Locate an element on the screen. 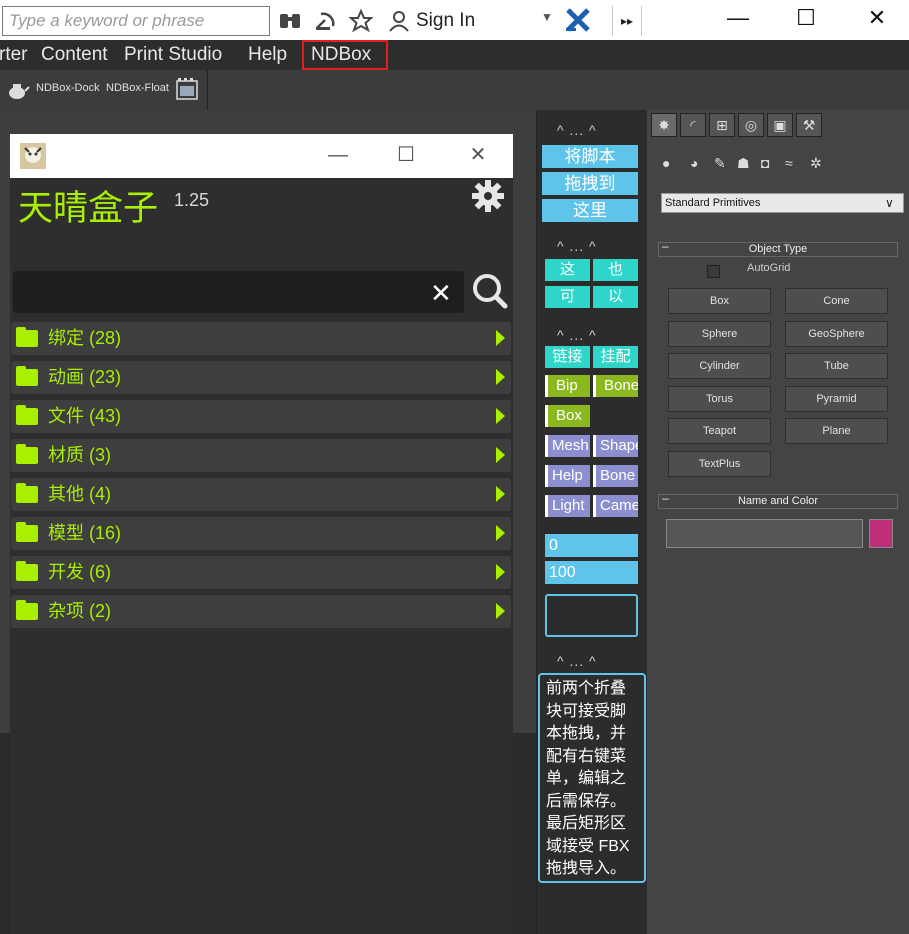  modify-tab-icon: ◜ is located at coordinates (693, 125).